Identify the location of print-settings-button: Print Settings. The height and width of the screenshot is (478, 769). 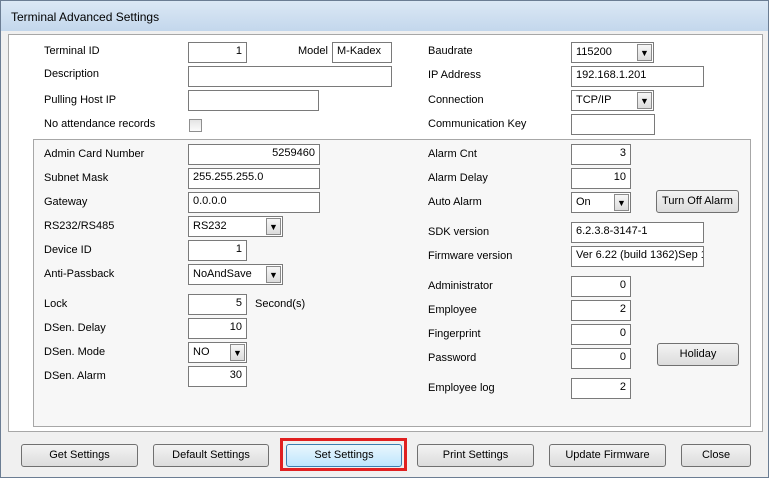
(475, 455).